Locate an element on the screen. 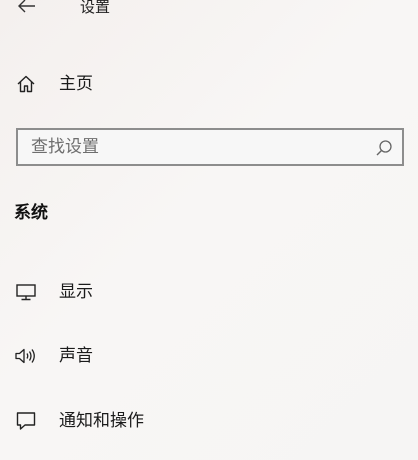 This screenshot has width=418, height=460. window-title: 设置 is located at coordinates (95, 8).